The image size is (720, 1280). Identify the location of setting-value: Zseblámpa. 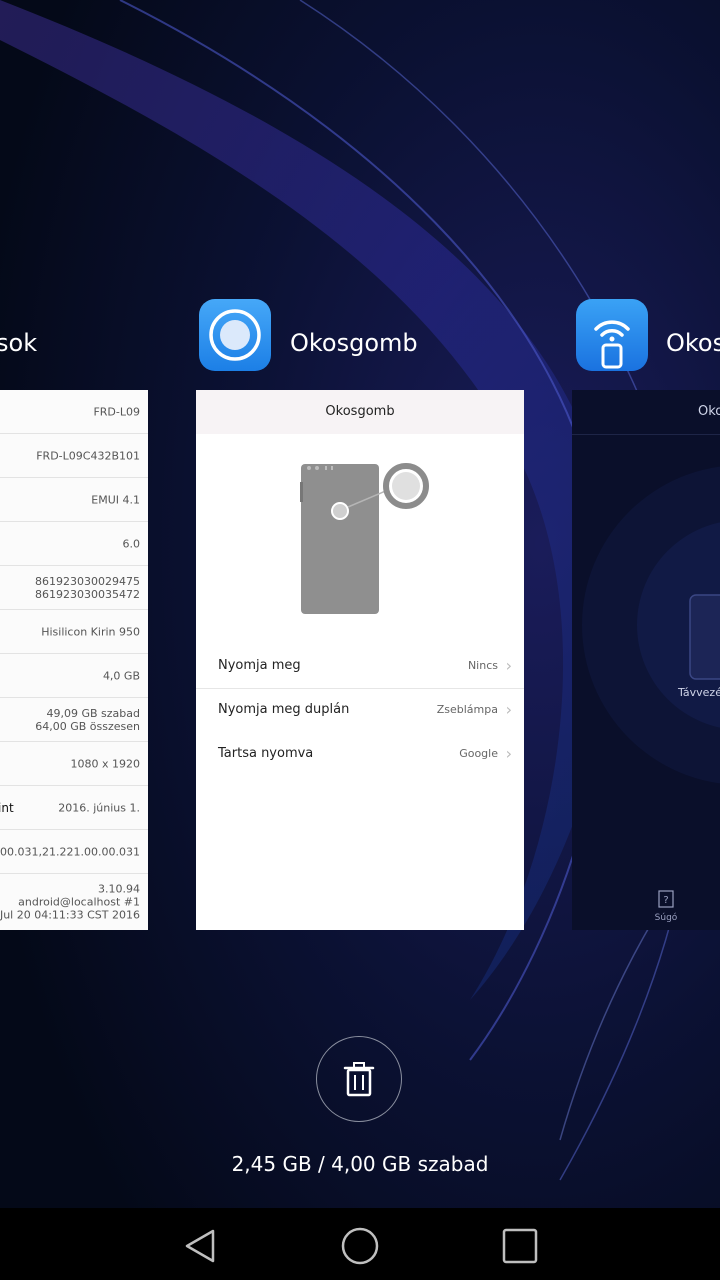
(467, 709).